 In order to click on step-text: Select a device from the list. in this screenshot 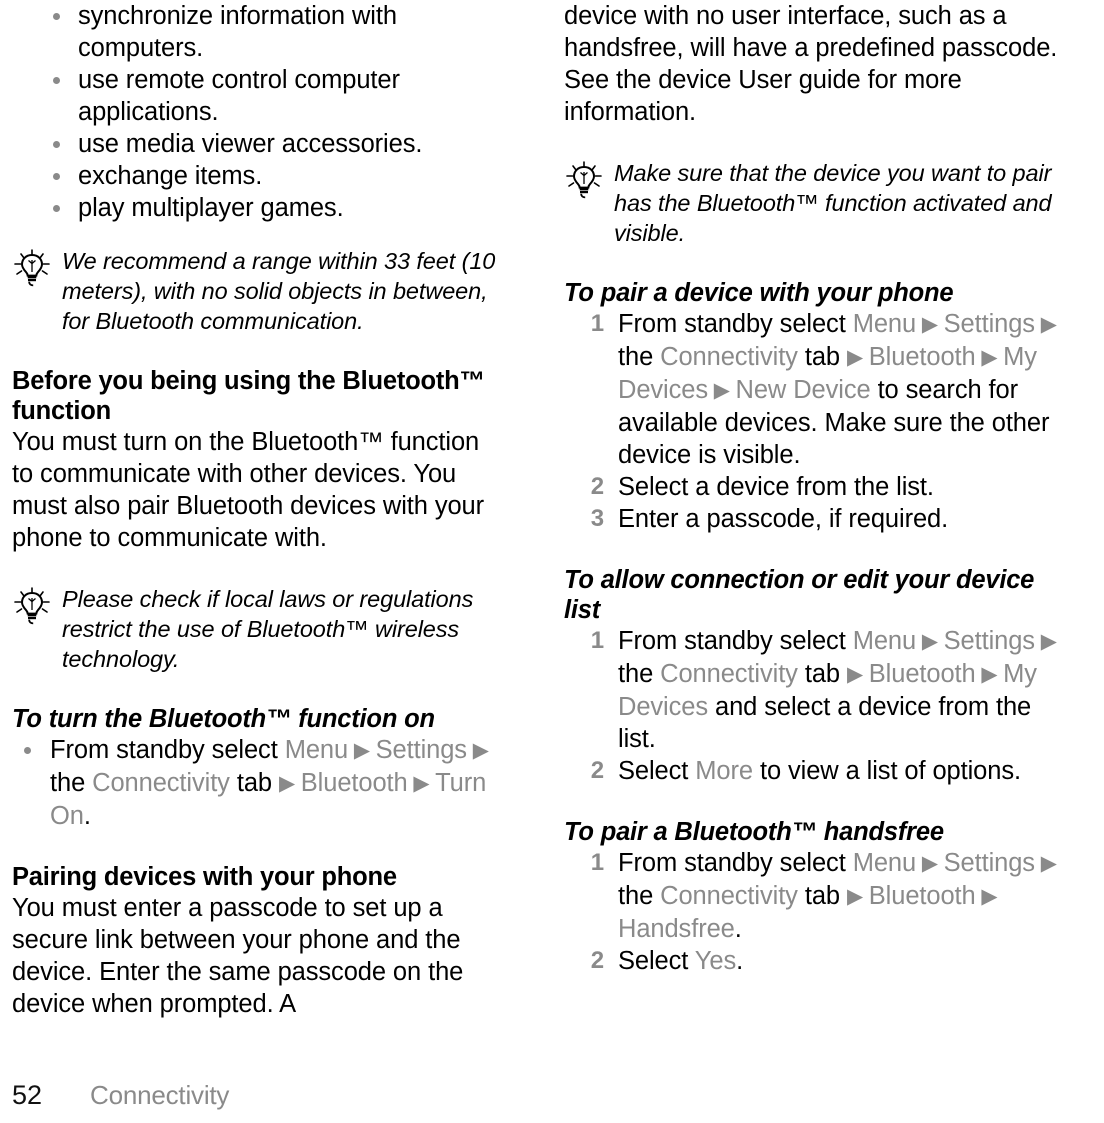, I will do `click(776, 487)`.